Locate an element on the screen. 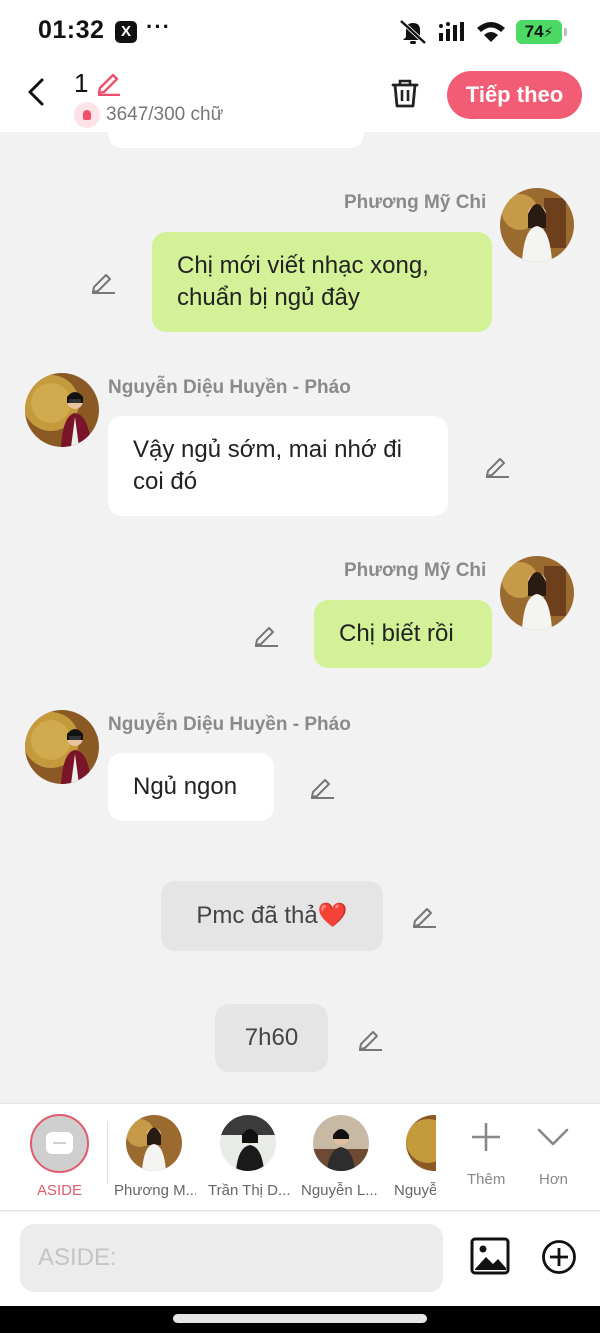  more-notifications-icon: ··· is located at coordinates (158, 26).